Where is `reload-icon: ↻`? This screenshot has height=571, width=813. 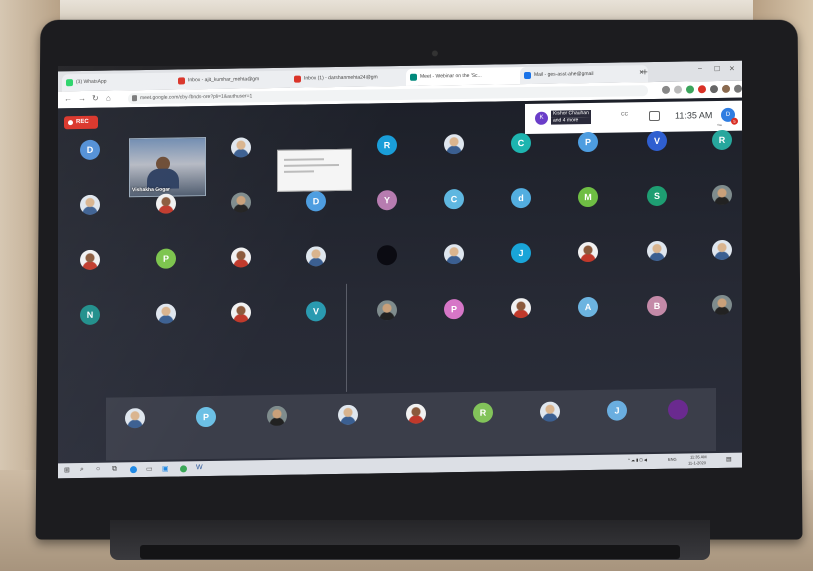
reload-icon: ↻ is located at coordinates (95, 98).